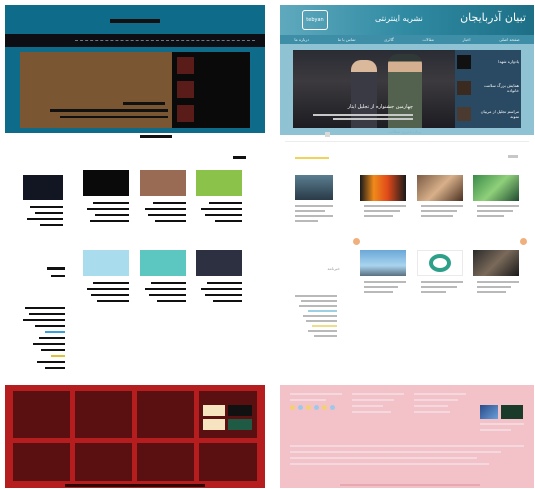 Image resolution: width=535 pixels, height=489 pixels. What do you see at coordinates (373, 107) in the screenshot?
I see `hero-caption: چهارمین جشنواره از تجلیل ایثار` at bounding box center [373, 107].